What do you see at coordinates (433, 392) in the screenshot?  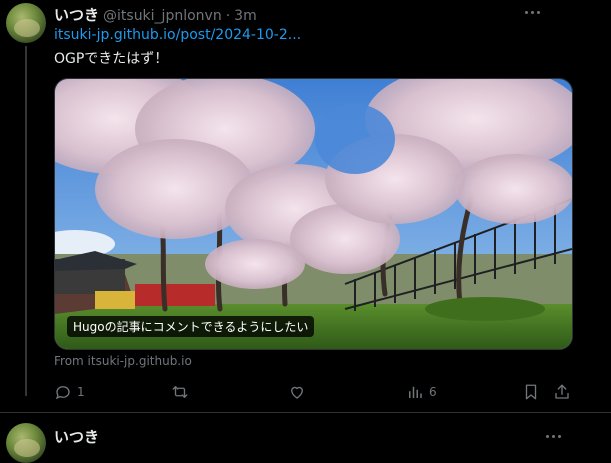 I see `views-count: 6` at bounding box center [433, 392].